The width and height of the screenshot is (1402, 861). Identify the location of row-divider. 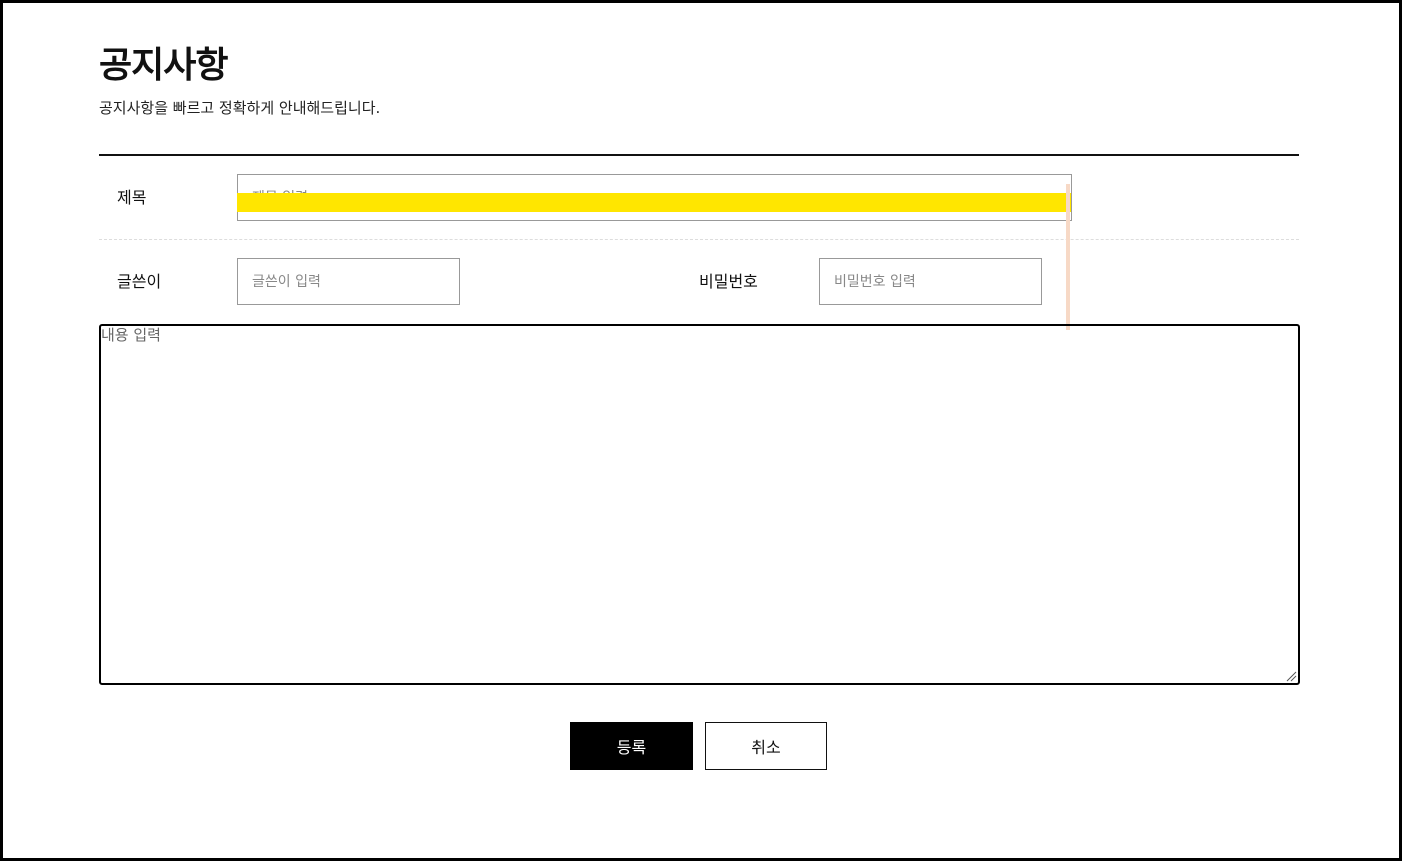
(699, 239).